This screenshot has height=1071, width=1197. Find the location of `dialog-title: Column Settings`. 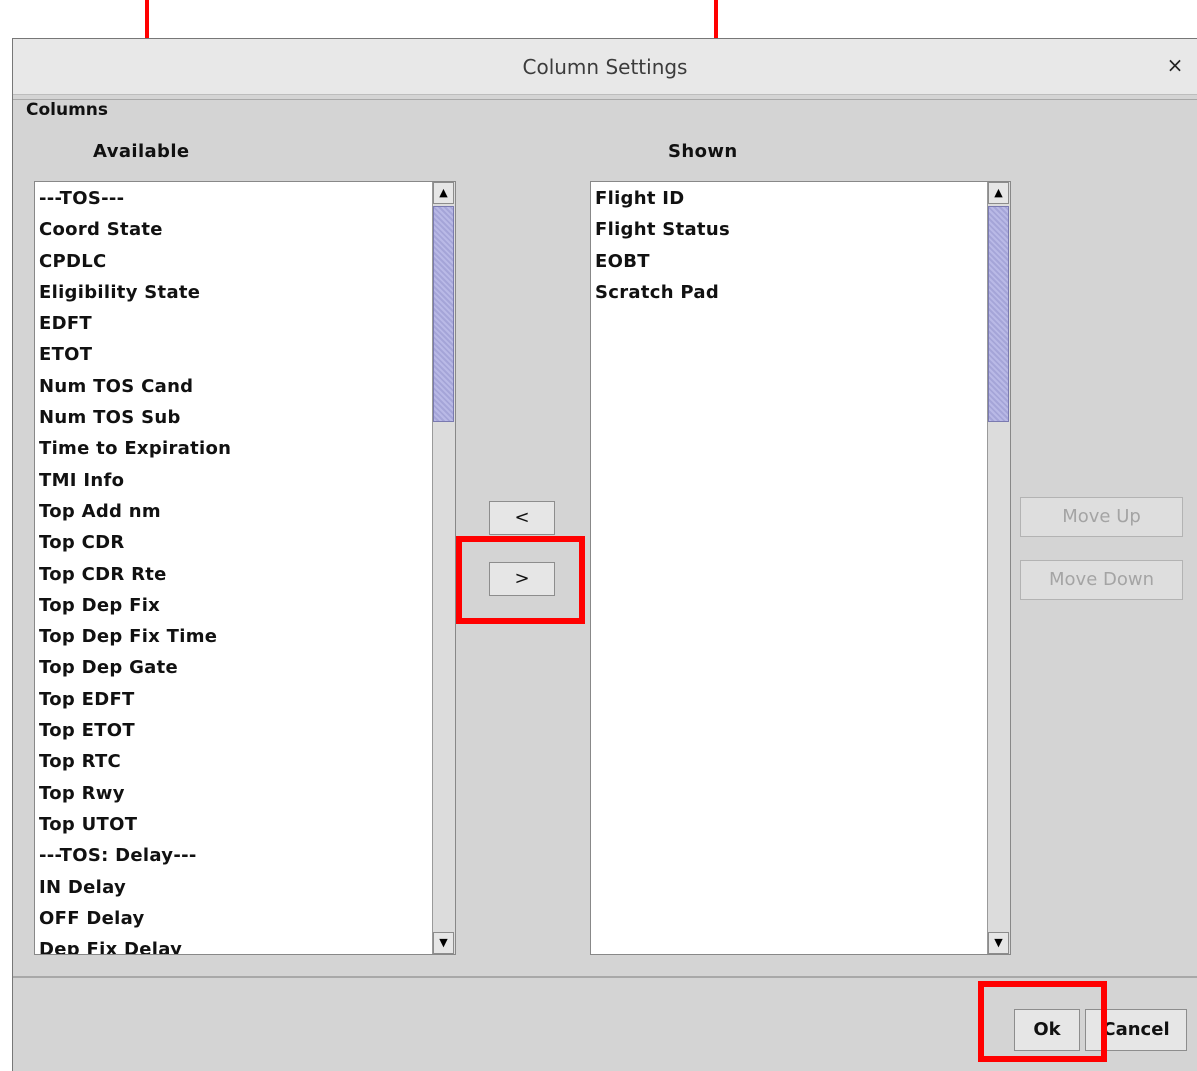

dialog-title: Column Settings is located at coordinates (605, 67).